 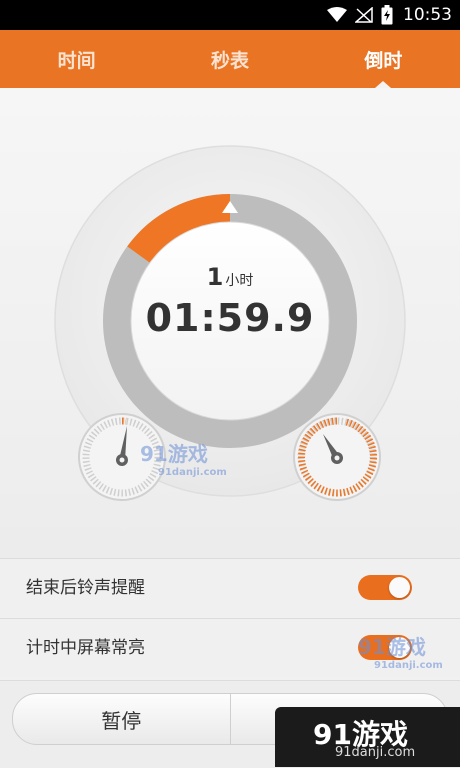 I want to click on dial-watermark-text: 91游戏, so click(x=174, y=454).